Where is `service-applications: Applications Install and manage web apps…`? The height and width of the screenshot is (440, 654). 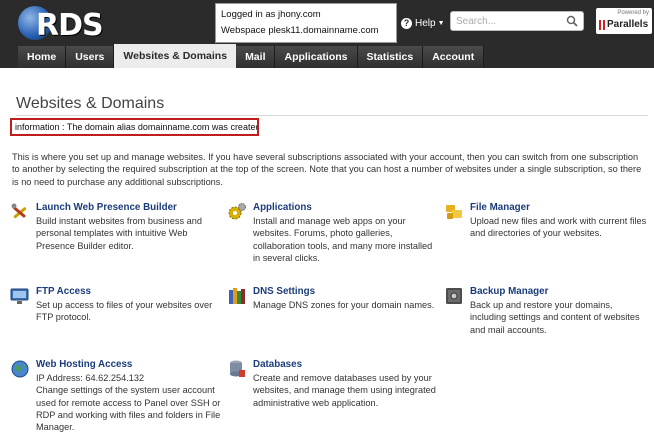 service-applications: Applications Install and manage web apps… is located at coordinates (332, 232).